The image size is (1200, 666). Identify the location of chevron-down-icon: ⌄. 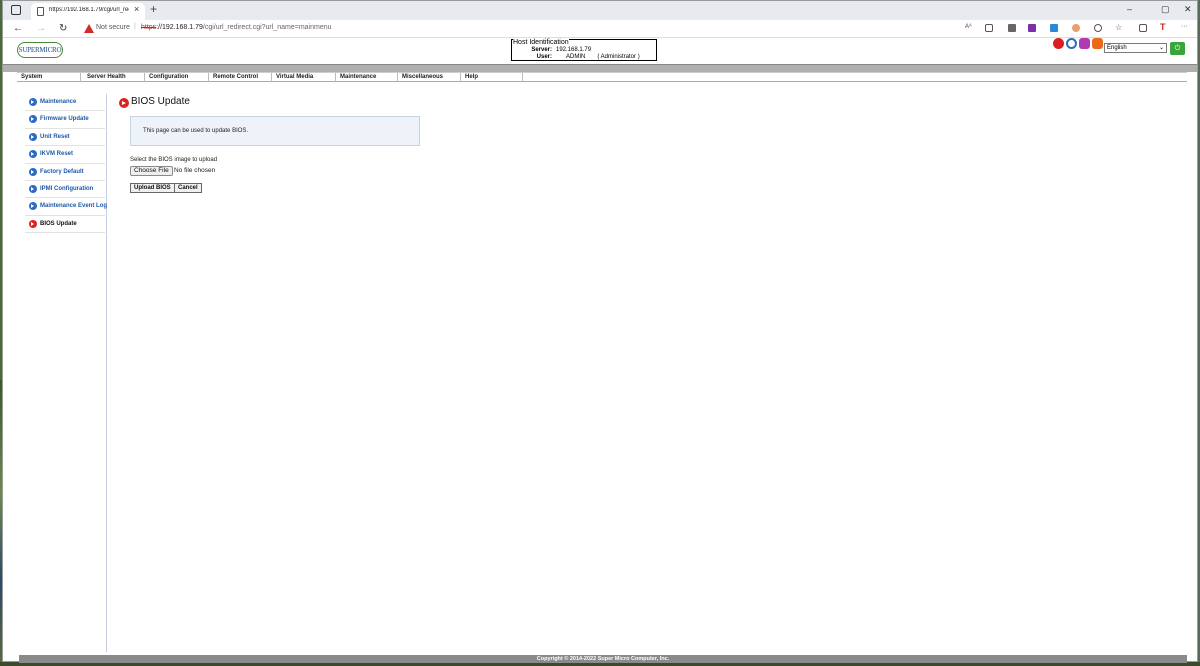
(1161, 48).